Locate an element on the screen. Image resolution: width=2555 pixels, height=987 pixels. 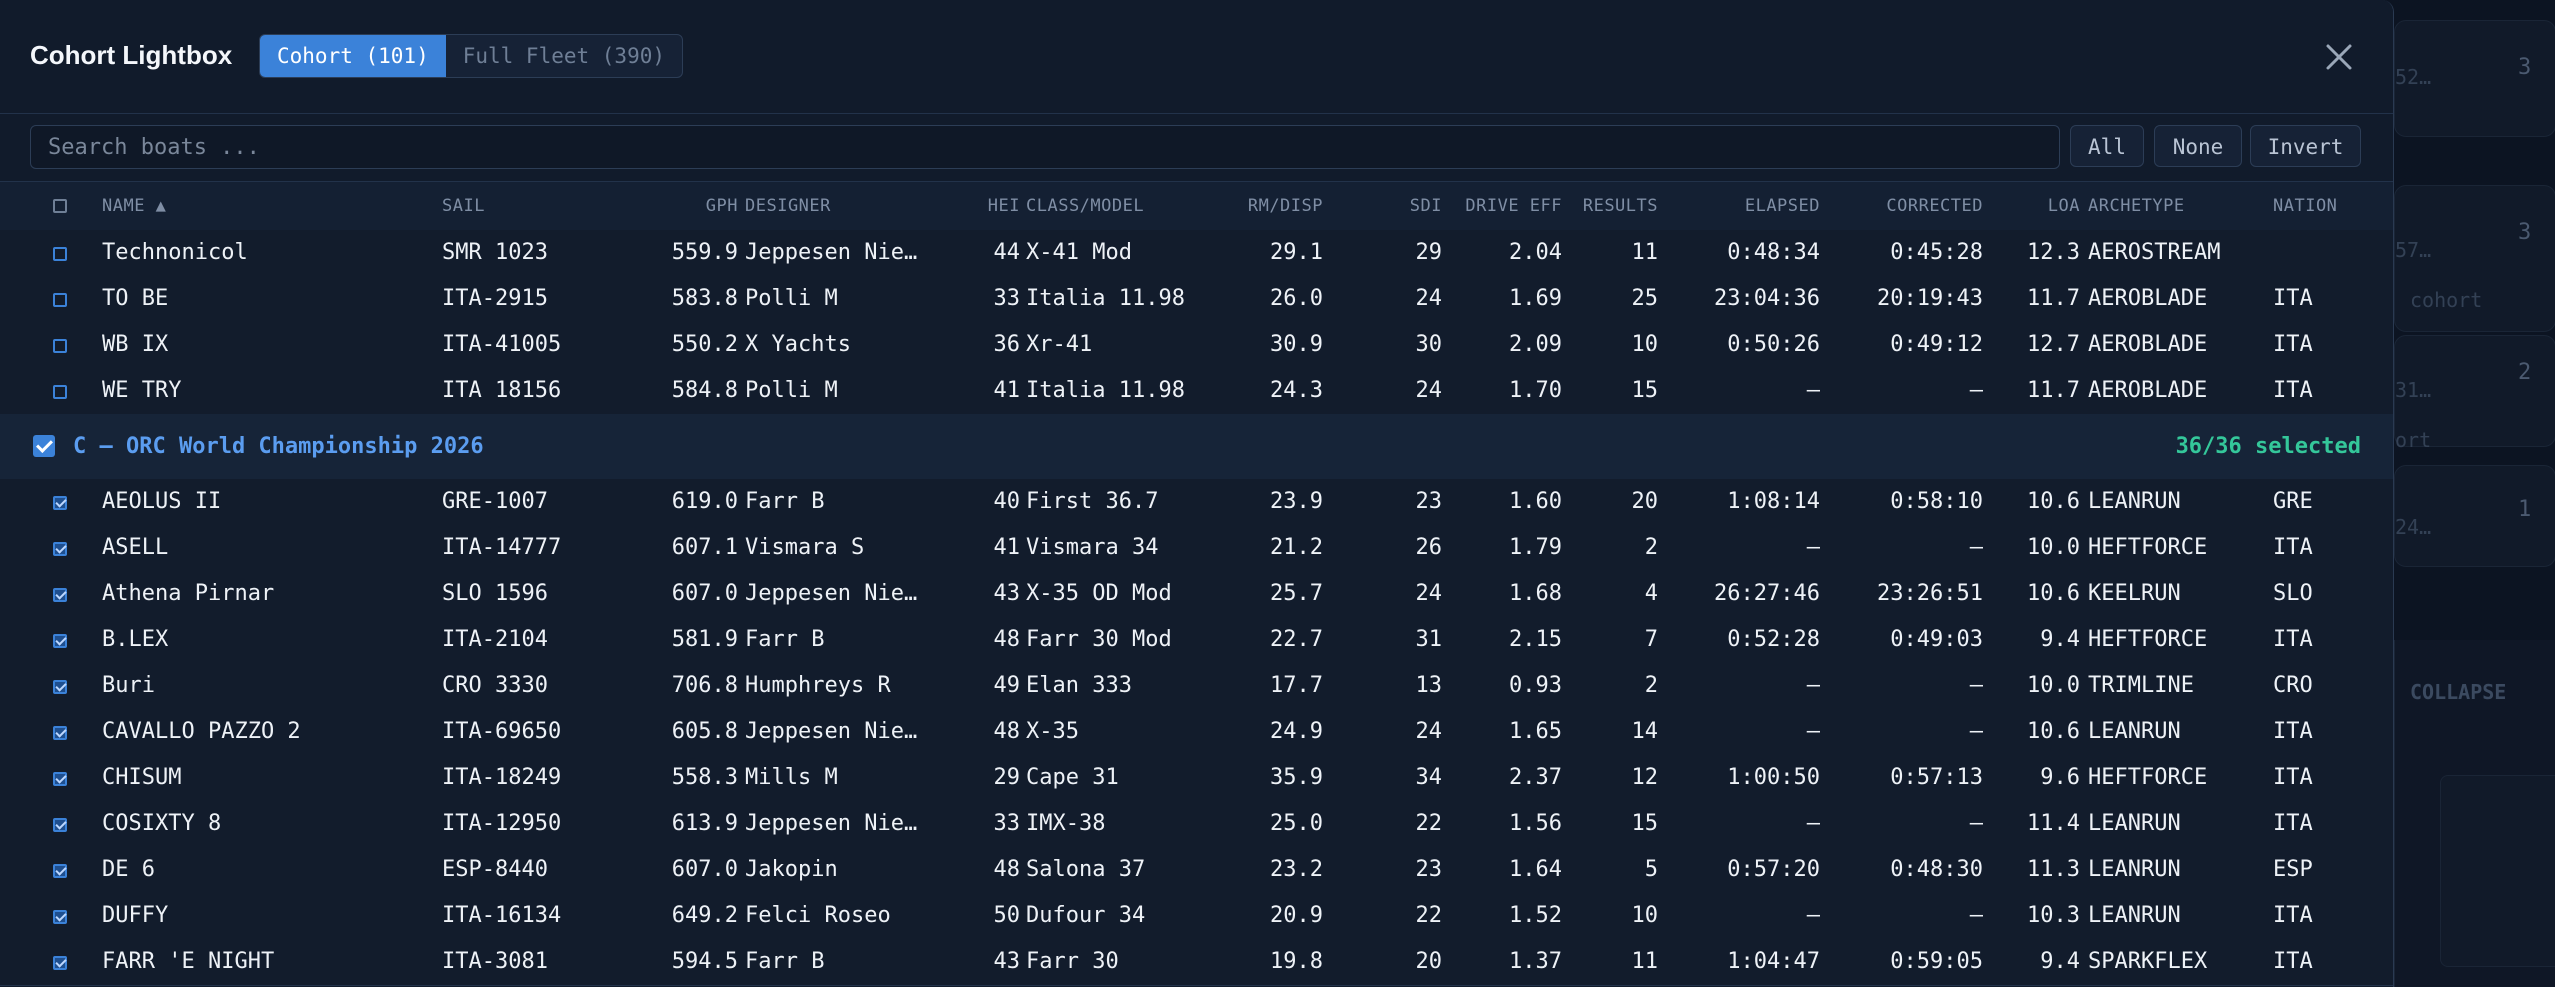
col-gph: GPH is located at coordinates (714, 206).